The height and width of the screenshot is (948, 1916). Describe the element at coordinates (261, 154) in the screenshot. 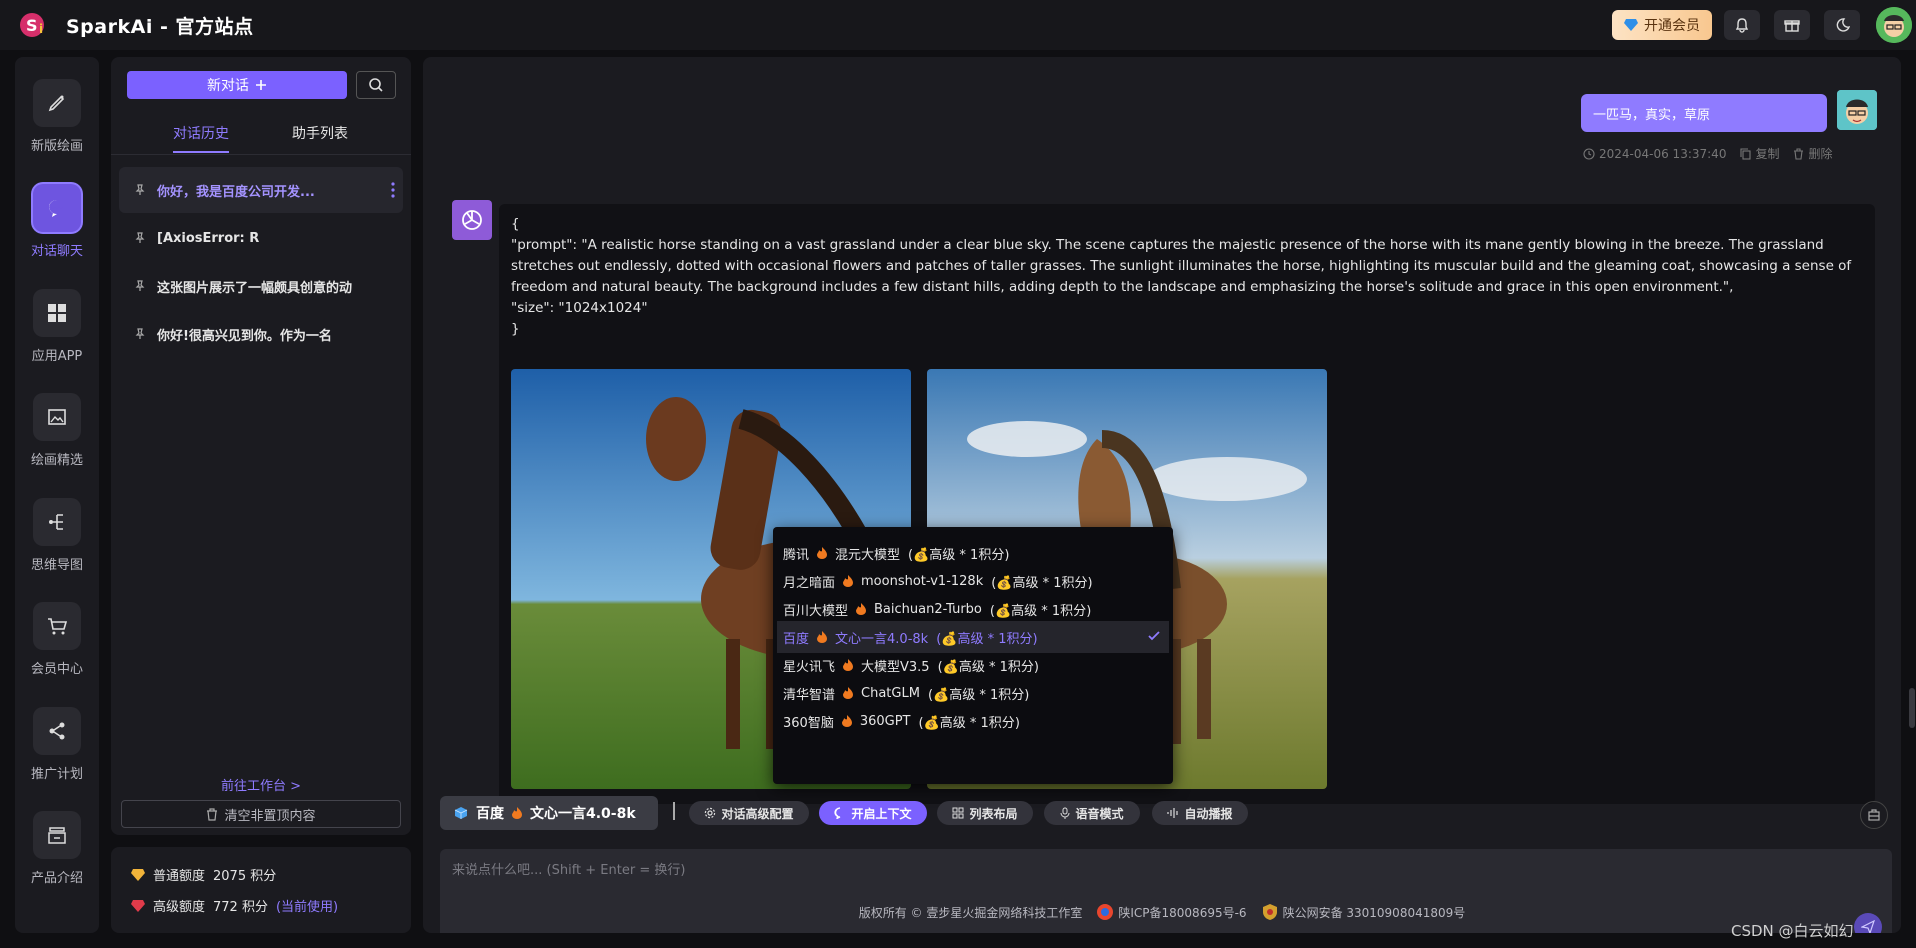

I see `tab-divider` at that location.